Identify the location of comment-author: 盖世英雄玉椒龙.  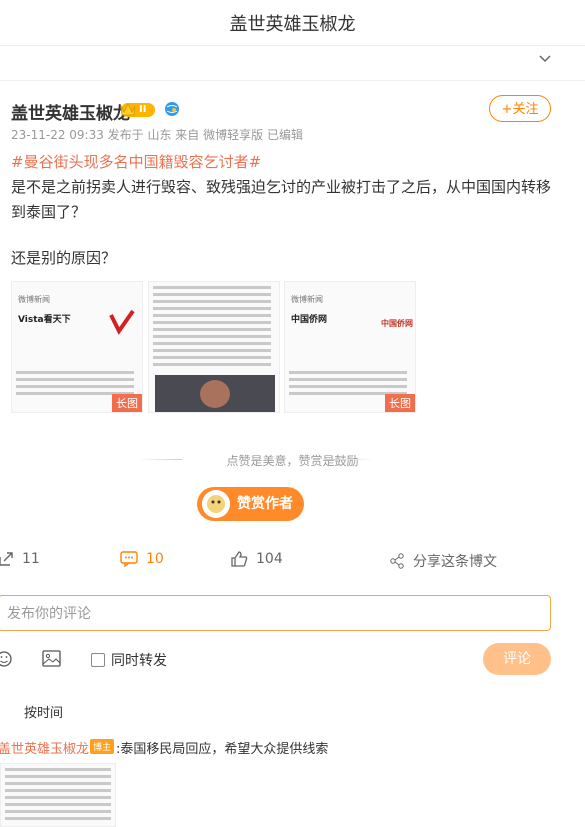
(44, 747).